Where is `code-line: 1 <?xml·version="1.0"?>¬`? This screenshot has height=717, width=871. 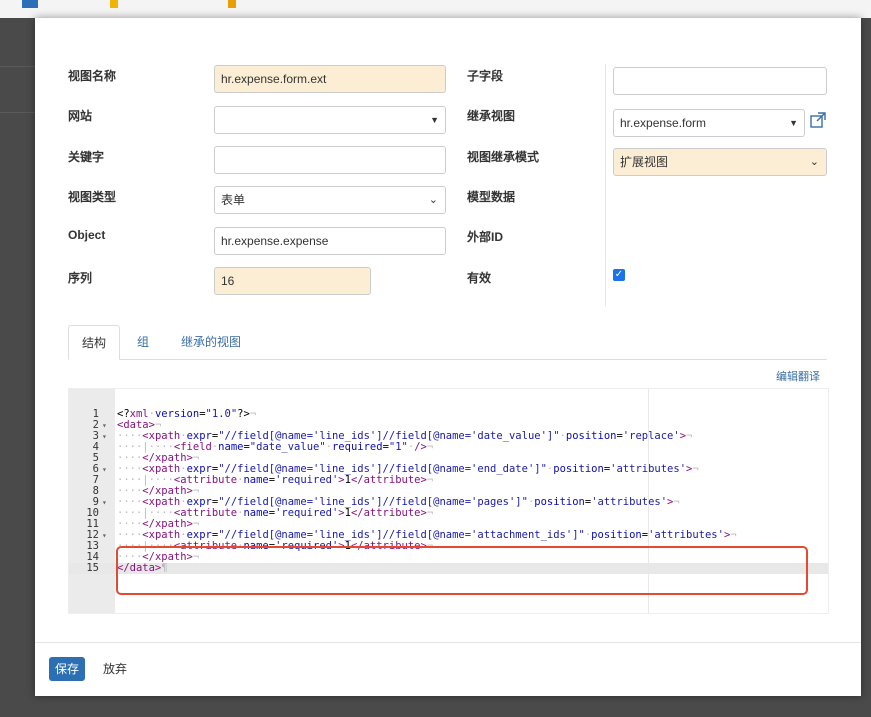 code-line: 1 <?xml·version="1.0"?>¬ is located at coordinates (448, 414).